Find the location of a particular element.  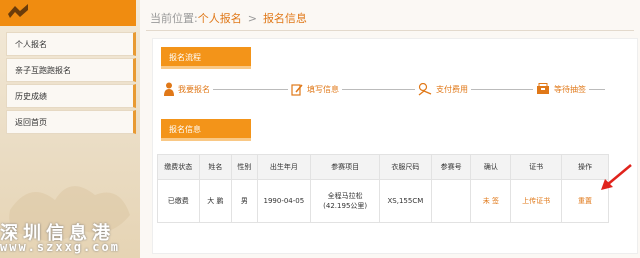

sidebar: 个人报名 亲子互跑跑报名 历史成绩 返回首页 is located at coordinates (71, 84).